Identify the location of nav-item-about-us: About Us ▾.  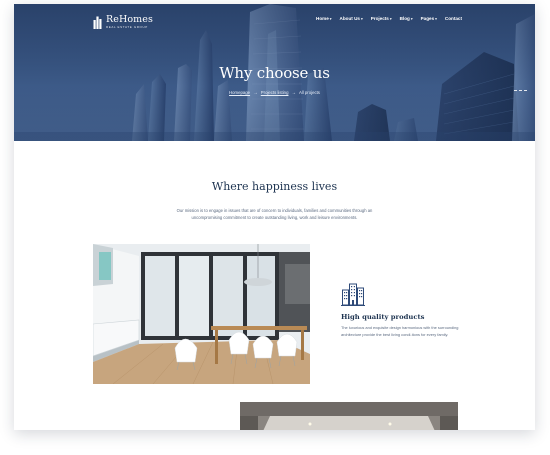
(351, 18).